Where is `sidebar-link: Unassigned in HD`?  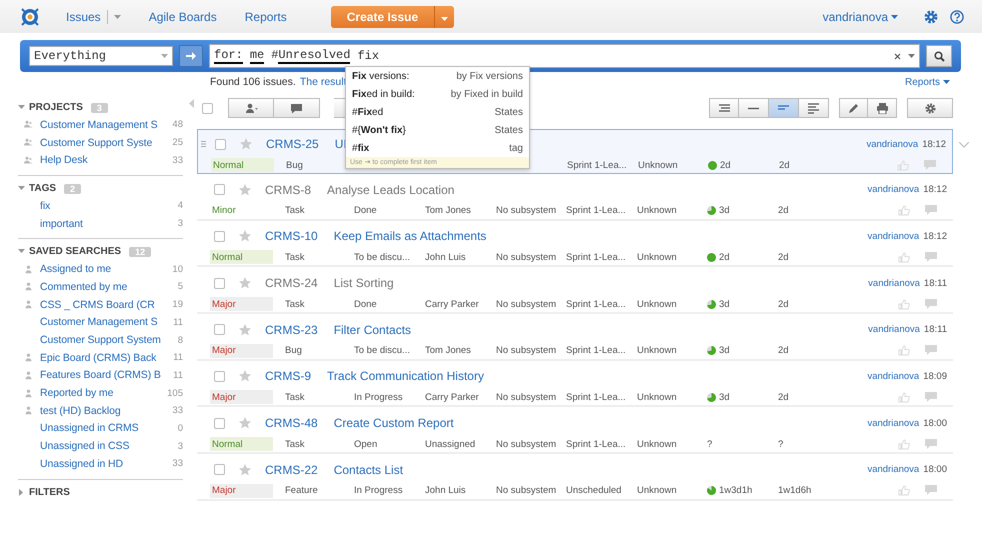
sidebar-link: Unassigned in HD is located at coordinates (82, 464).